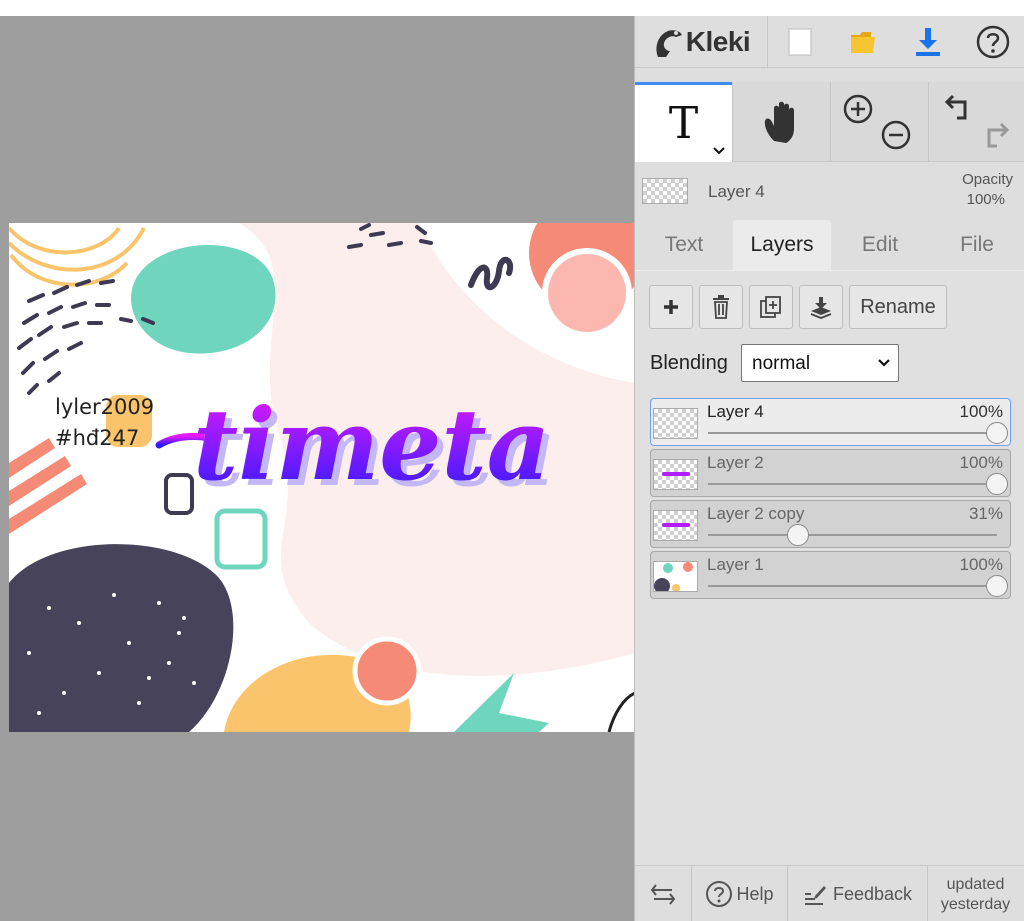  I want to click on opacity-label: Opacity, so click(987, 179).